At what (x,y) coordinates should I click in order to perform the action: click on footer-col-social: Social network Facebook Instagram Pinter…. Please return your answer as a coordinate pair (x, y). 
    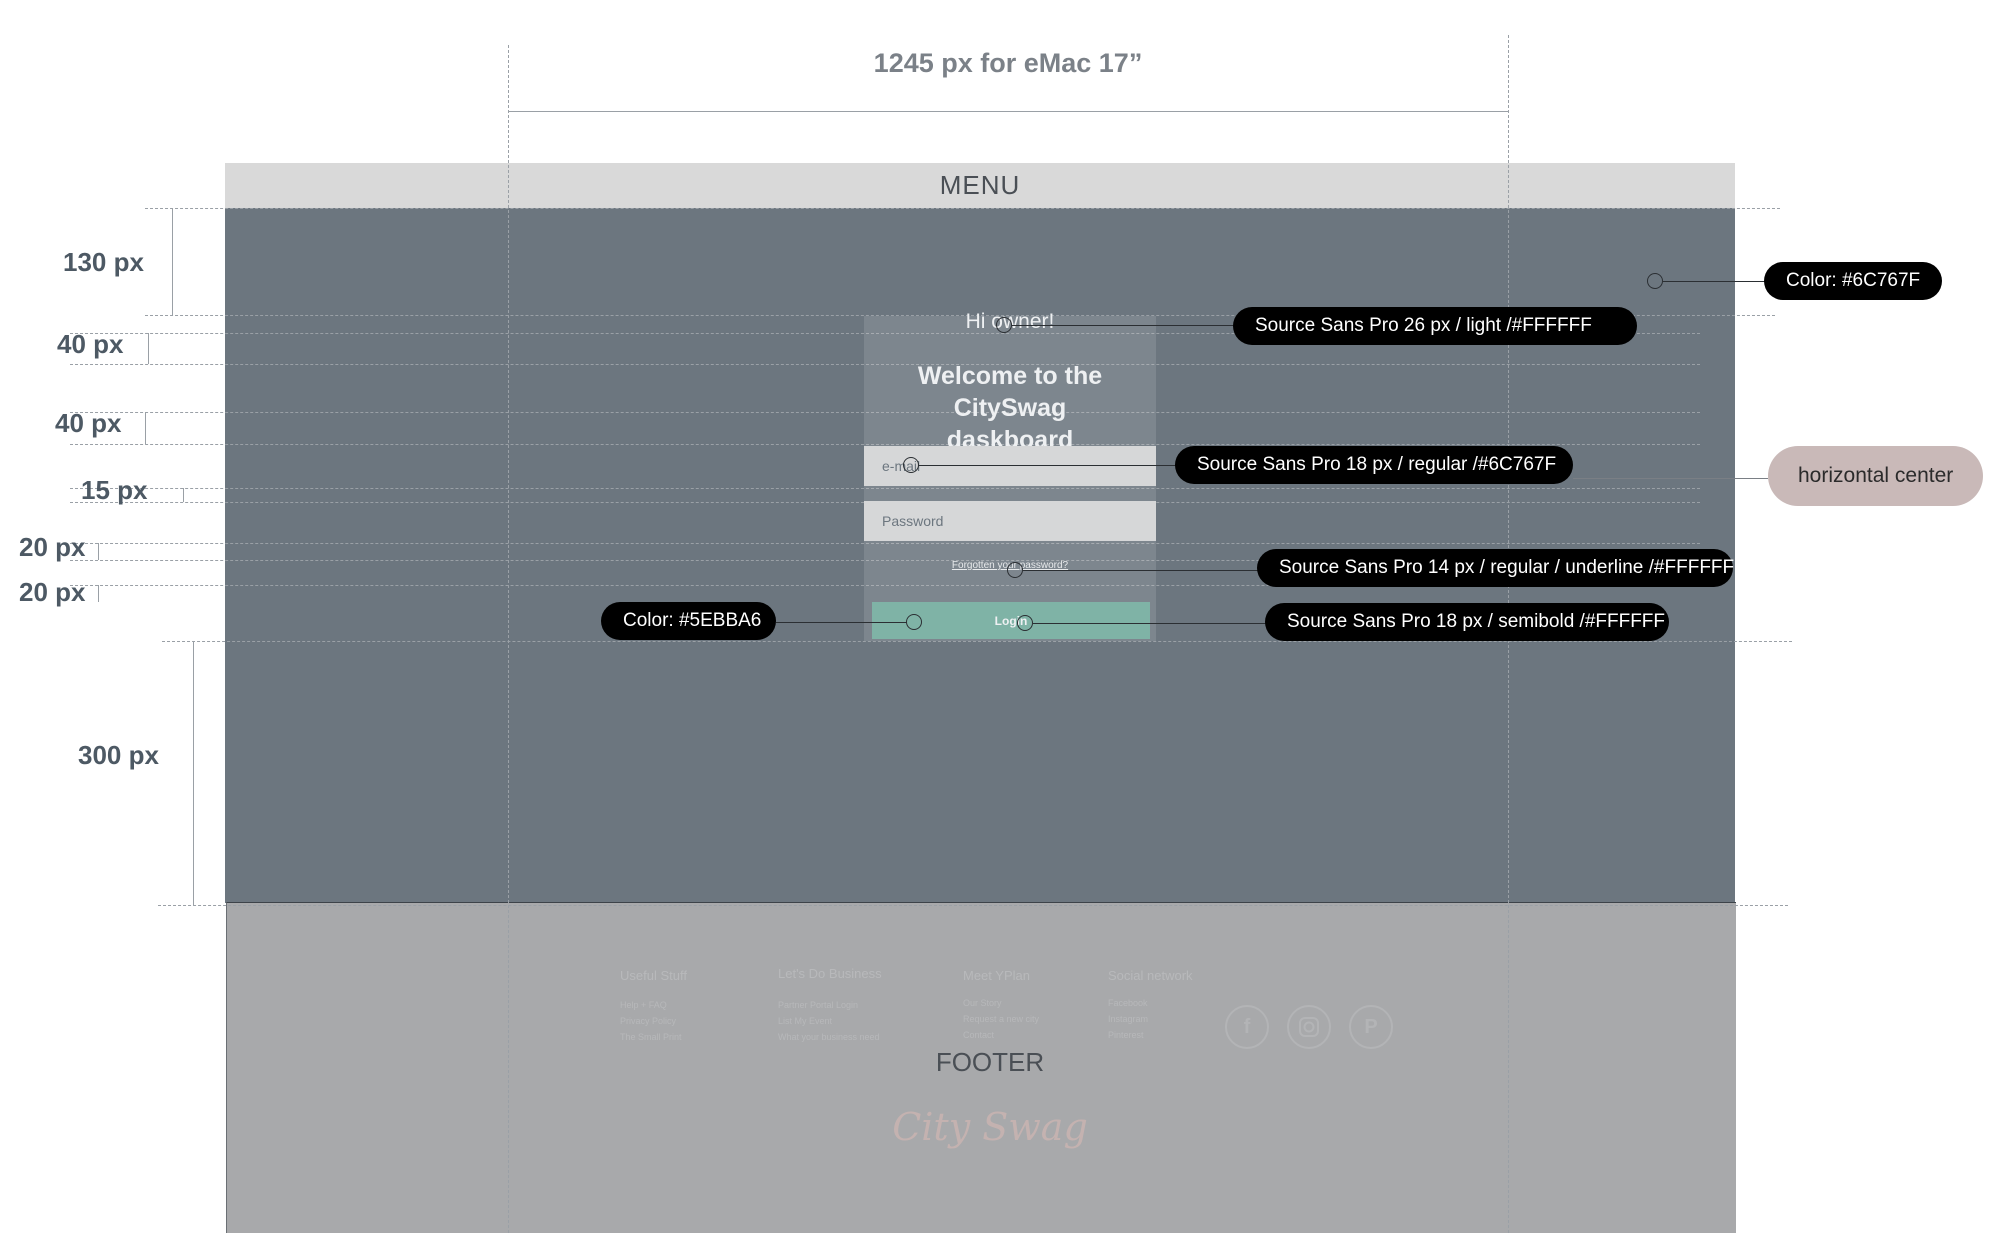
    Looking at the image, I should click on (1150, 1005).